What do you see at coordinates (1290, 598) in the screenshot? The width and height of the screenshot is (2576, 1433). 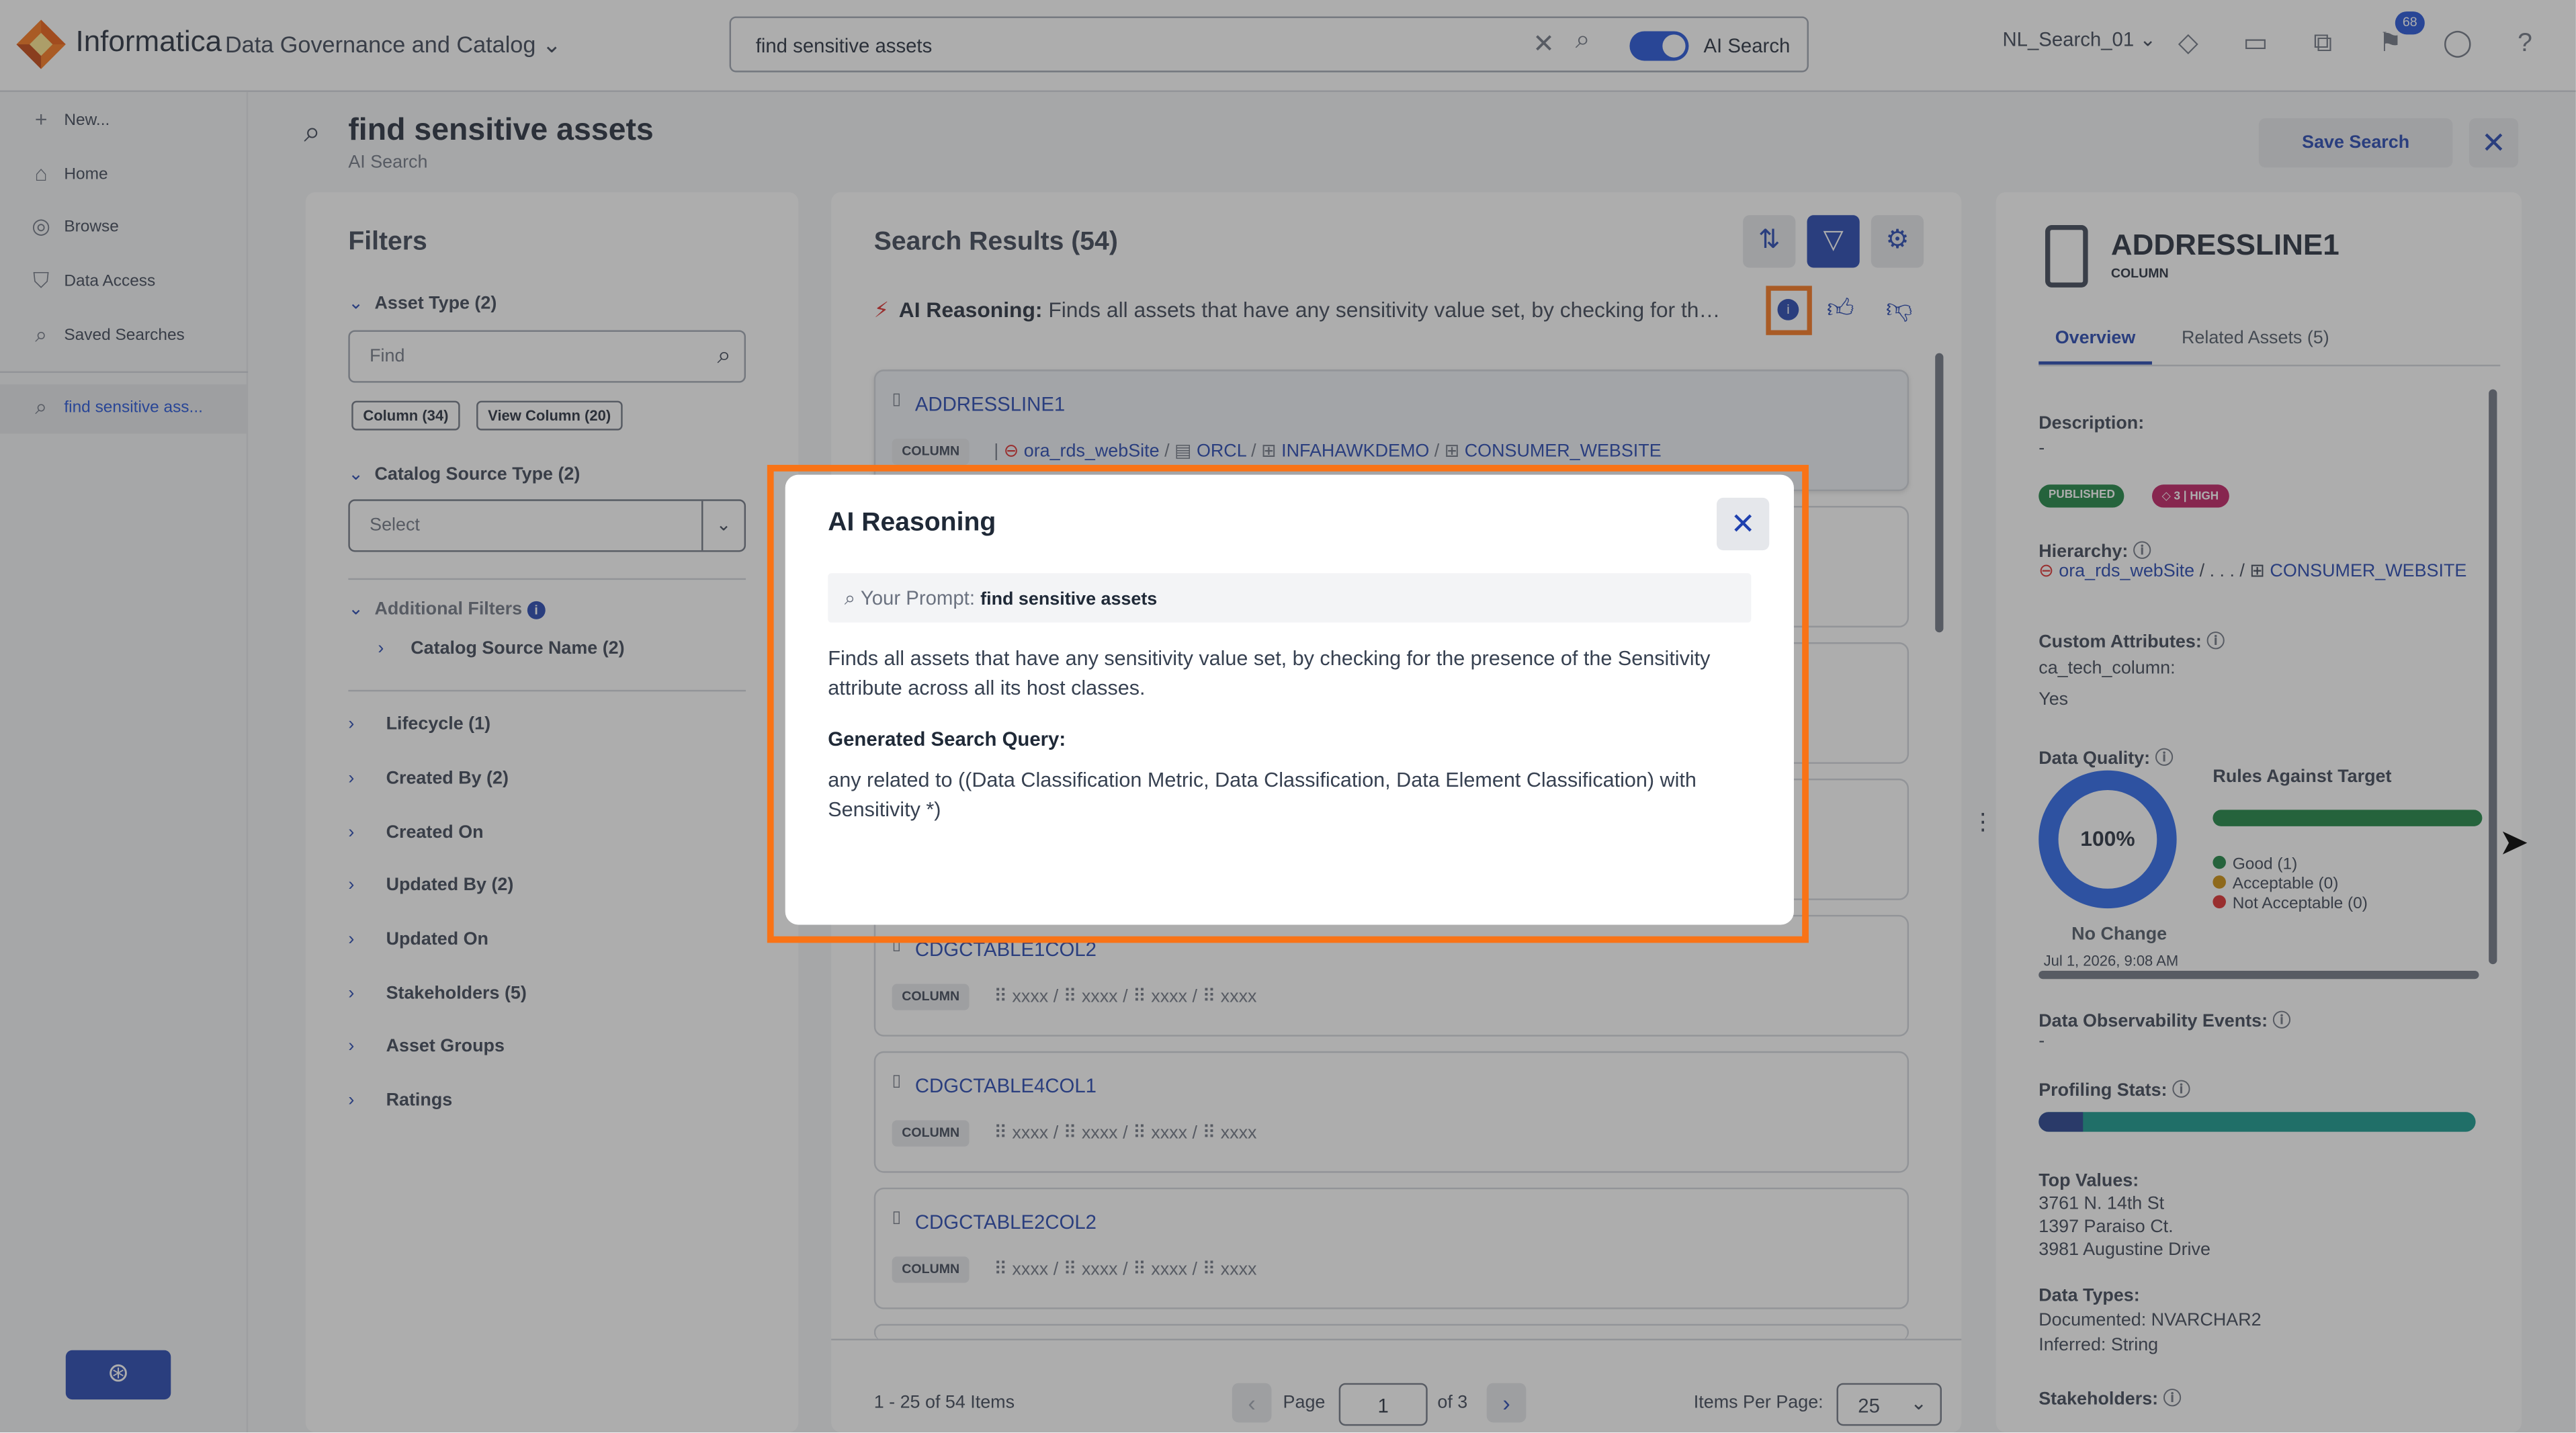 I see `prompt-box: ⌕ Your Prompt: find sensitive assets` at bounding box center [1290, 598].